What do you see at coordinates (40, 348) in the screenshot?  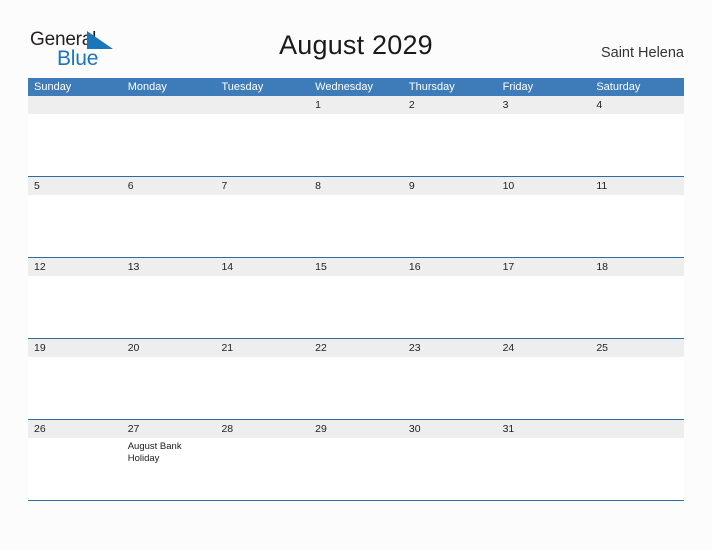 I see `day-number: 19` at bounding box center [40, 348].